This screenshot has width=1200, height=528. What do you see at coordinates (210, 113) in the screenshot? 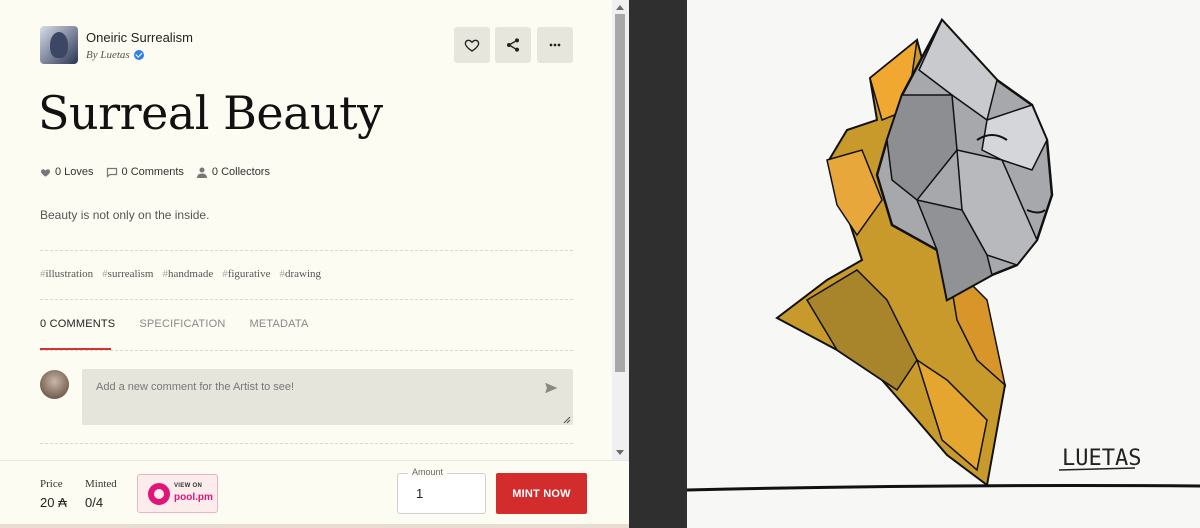
I see `artwork-title: Surreal Beauty` at bounding box center [210, 113].